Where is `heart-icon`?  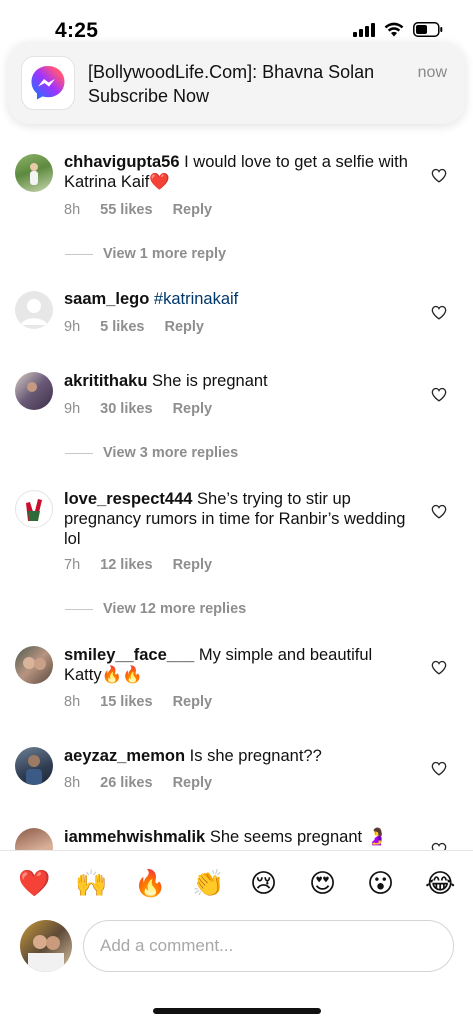
heart-icon is located at coordinates (439, 846).